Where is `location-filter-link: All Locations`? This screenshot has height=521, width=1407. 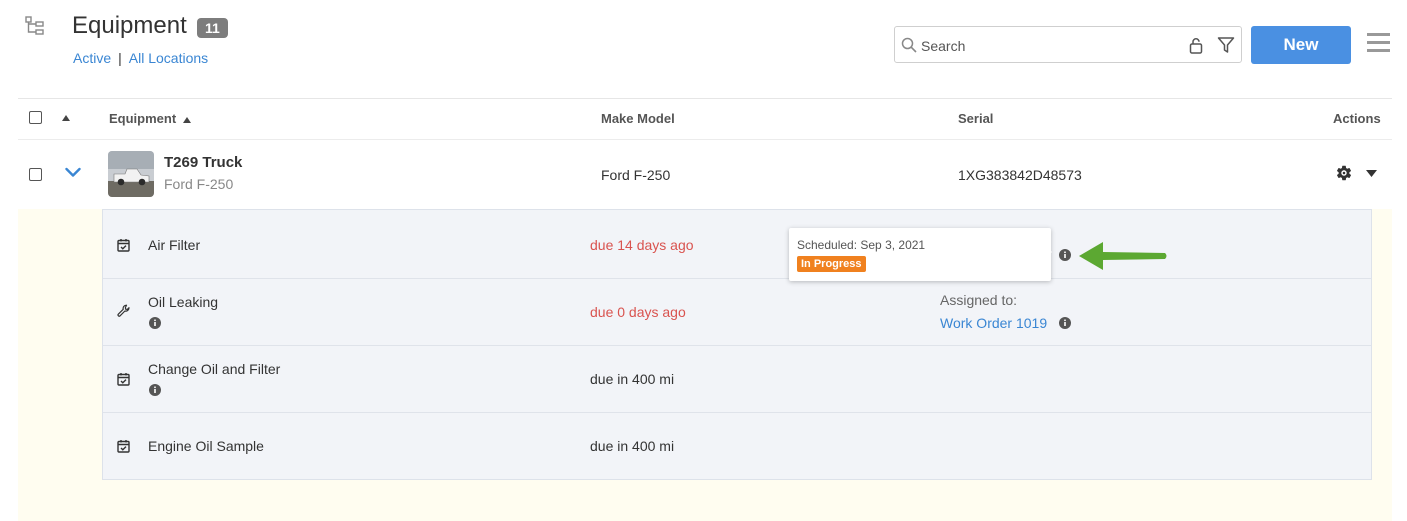
location-filter-link: All Locations is located at coordinates (168, 58).